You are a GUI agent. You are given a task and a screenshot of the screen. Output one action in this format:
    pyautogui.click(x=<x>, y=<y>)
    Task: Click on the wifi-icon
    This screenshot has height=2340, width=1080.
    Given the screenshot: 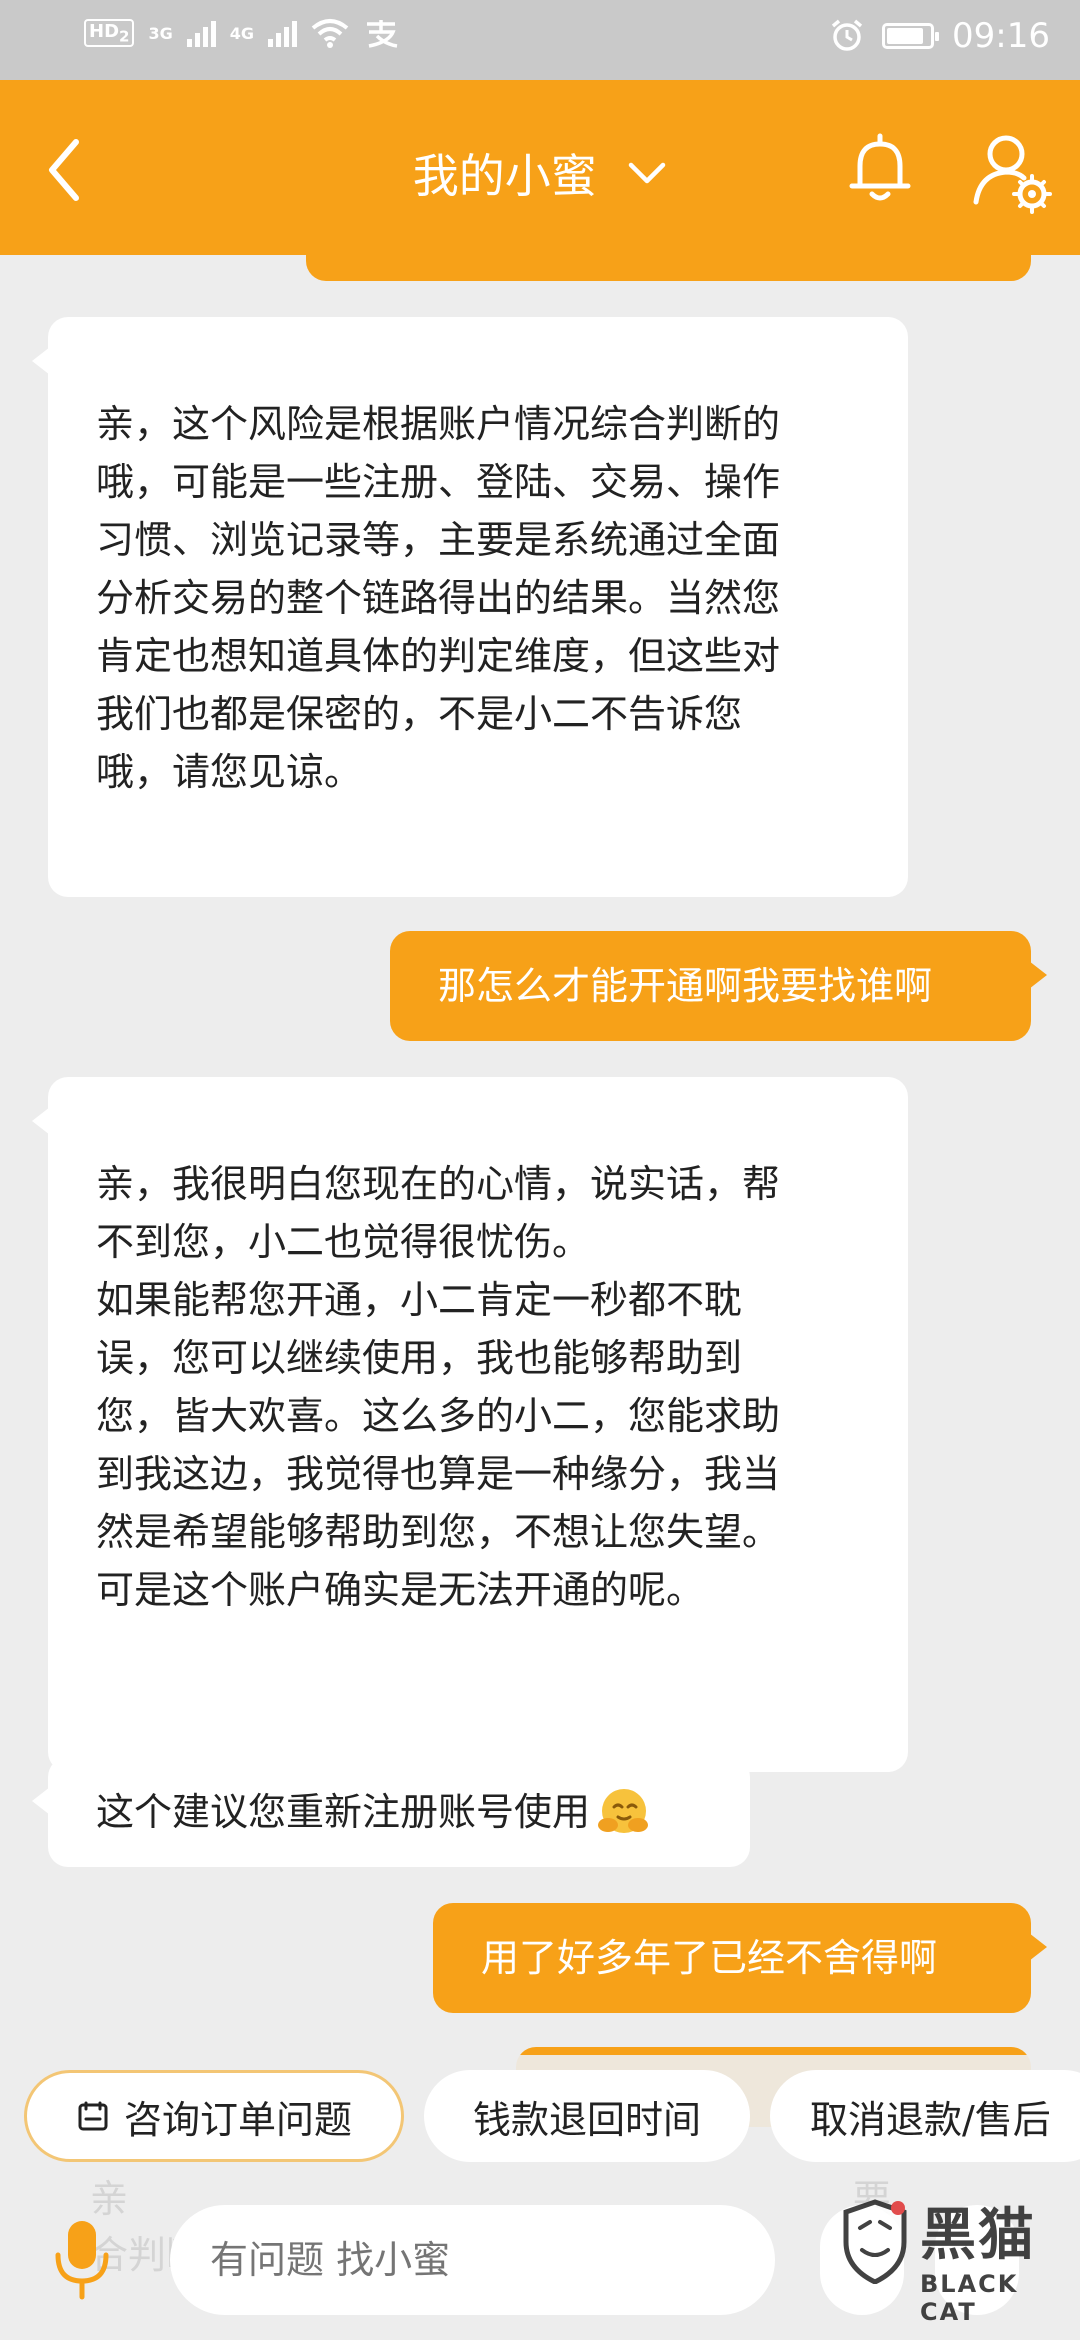 What is the action you would take?
    pyautogui.click(x=330, y=33)
    